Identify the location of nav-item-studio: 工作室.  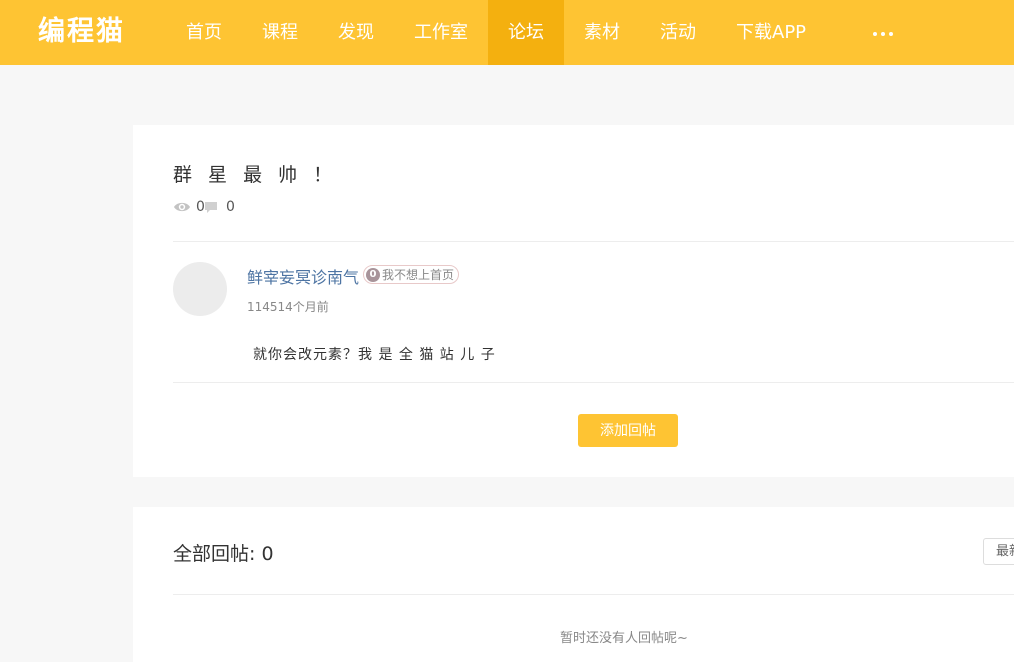
(441, 32).